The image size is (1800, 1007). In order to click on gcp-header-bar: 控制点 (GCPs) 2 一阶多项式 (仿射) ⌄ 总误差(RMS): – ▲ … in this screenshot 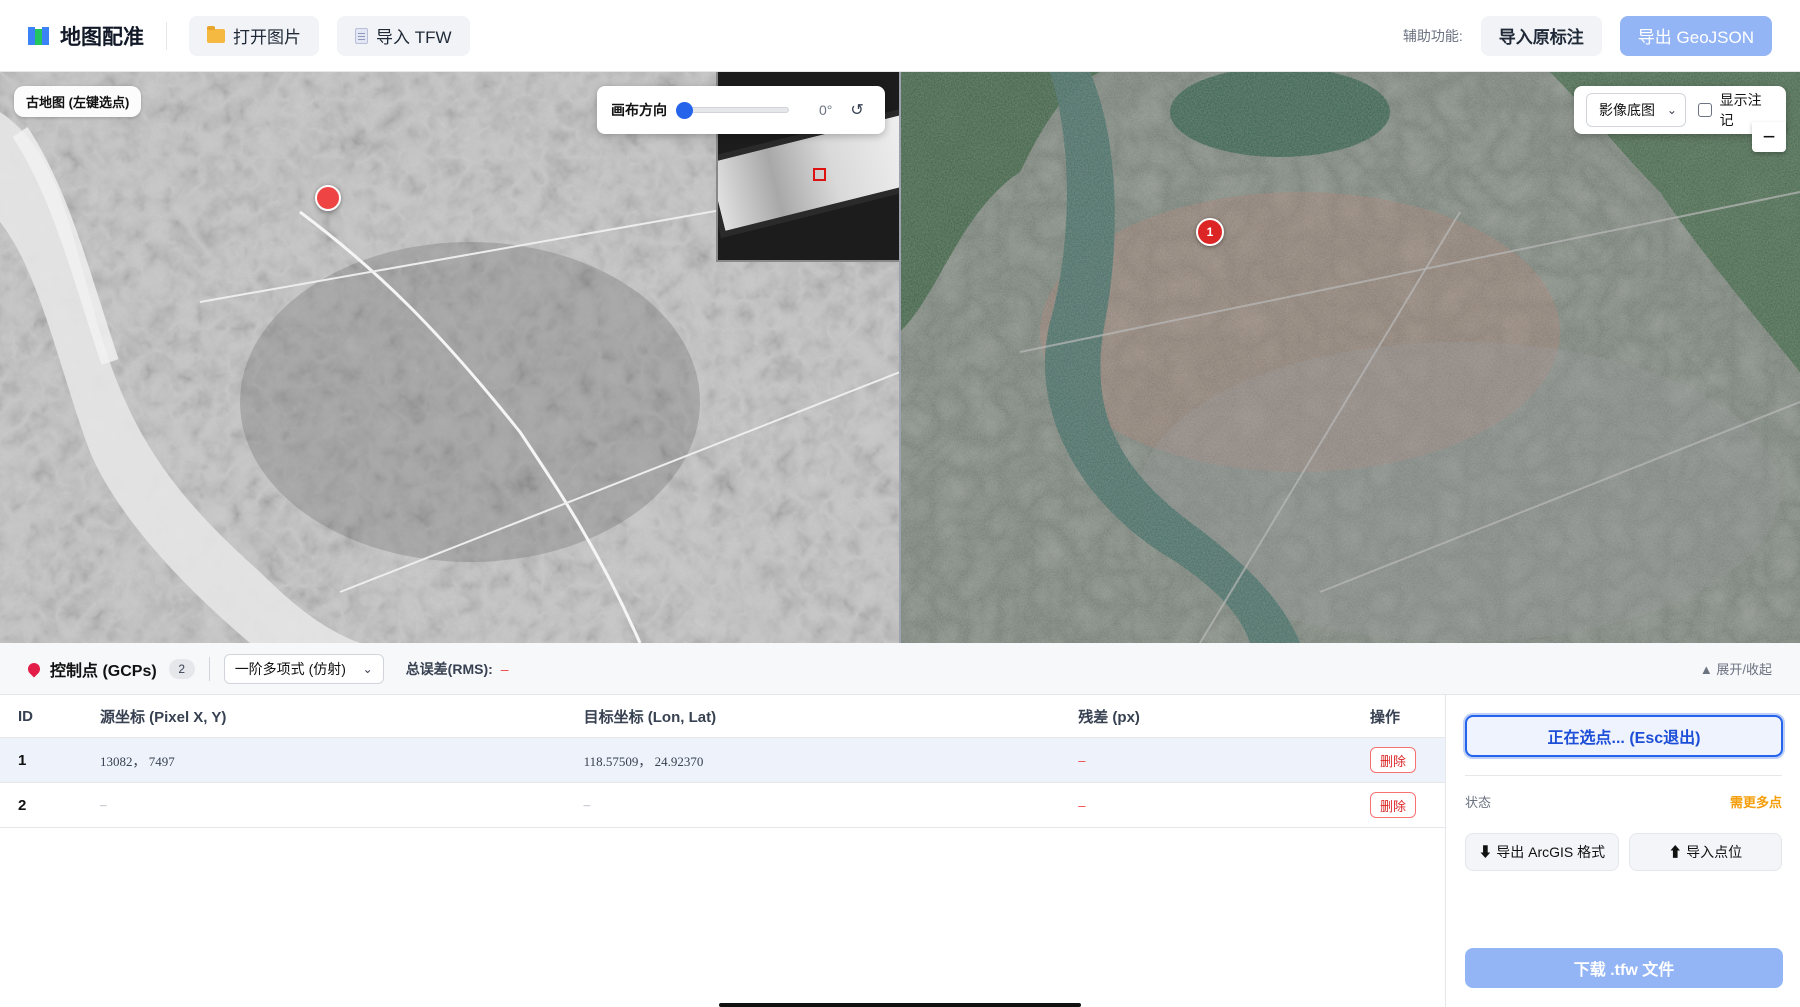, I will do `click(900, 669)`.